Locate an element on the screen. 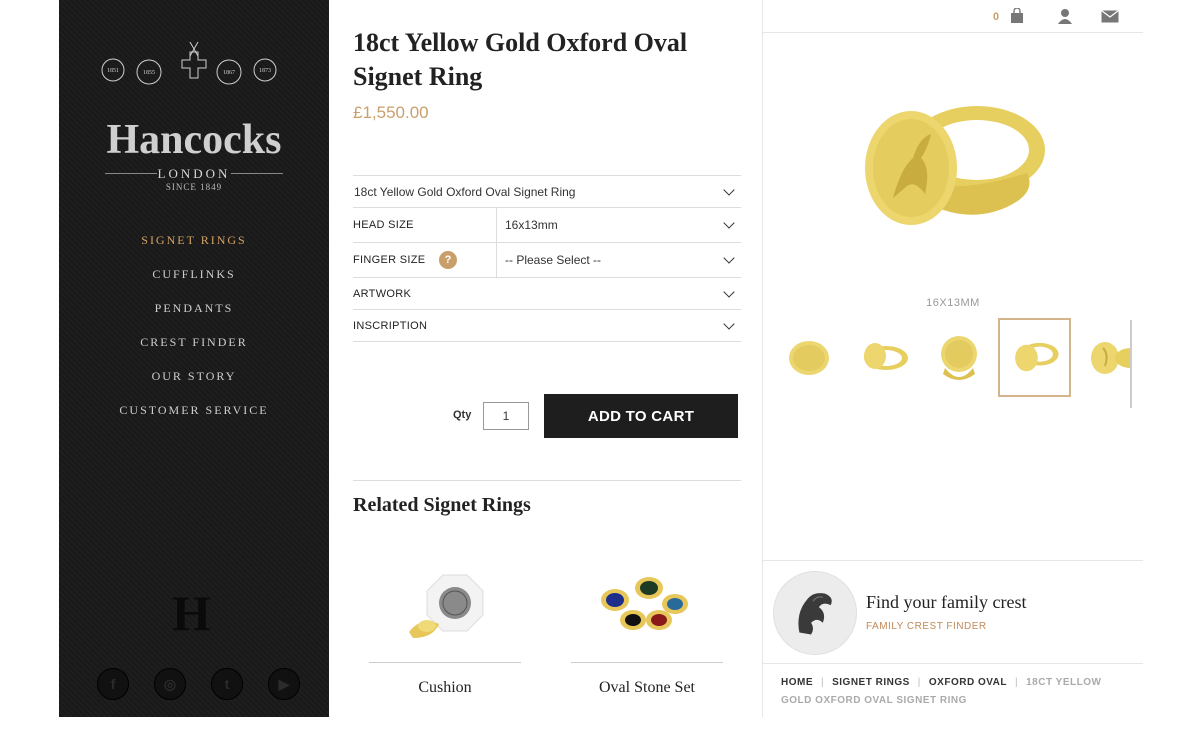 This screenshot has height=751, width=1200. related-item-cushion: Cushion is located at coordinates (445, 628).